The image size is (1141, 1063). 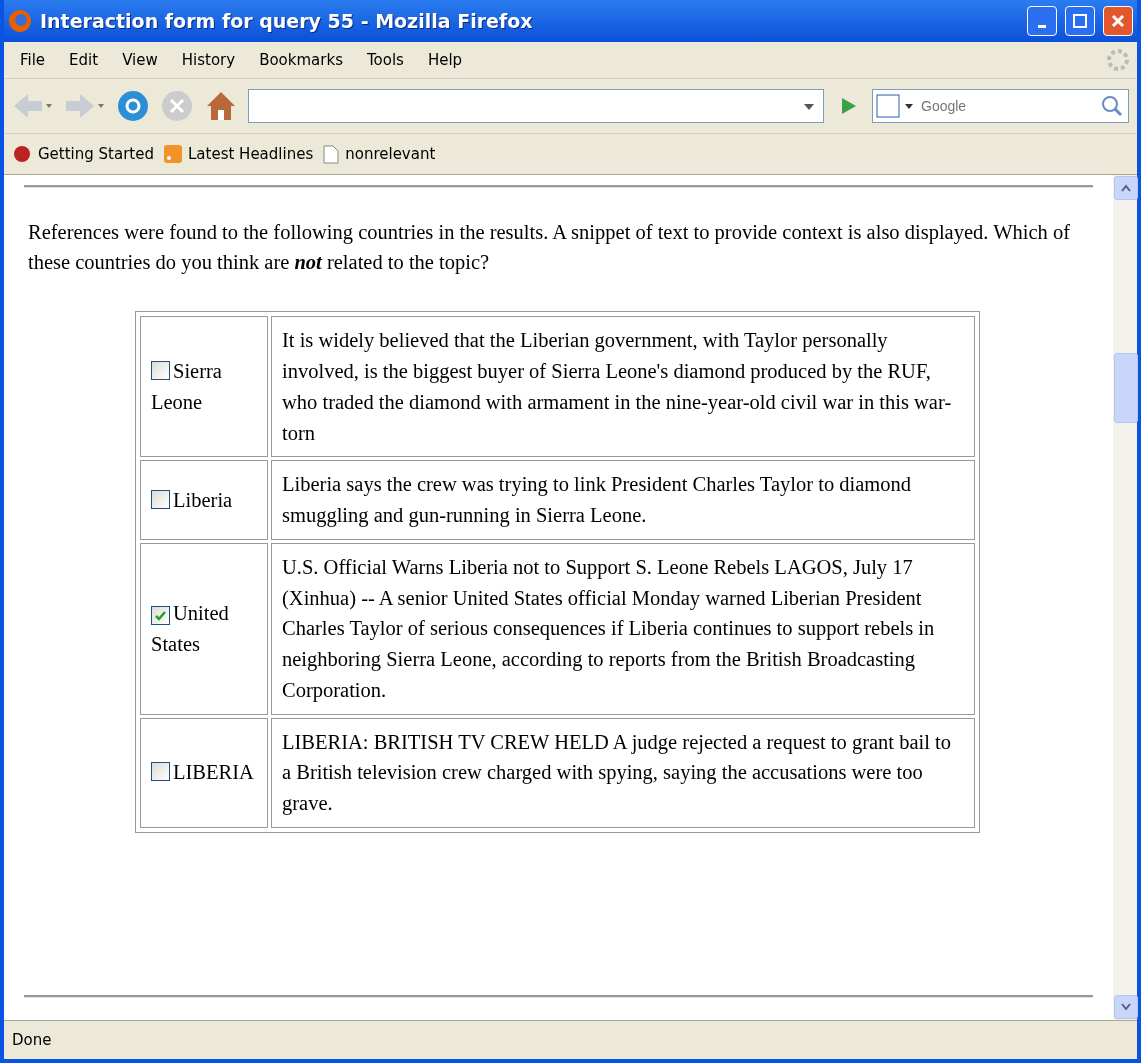 I want to click on snippet-cell: Liberia says the crew was trying to link President Charles Taylor to diamond smuggling and gun-running in Sierra Leone., so click(x=623, y=500).